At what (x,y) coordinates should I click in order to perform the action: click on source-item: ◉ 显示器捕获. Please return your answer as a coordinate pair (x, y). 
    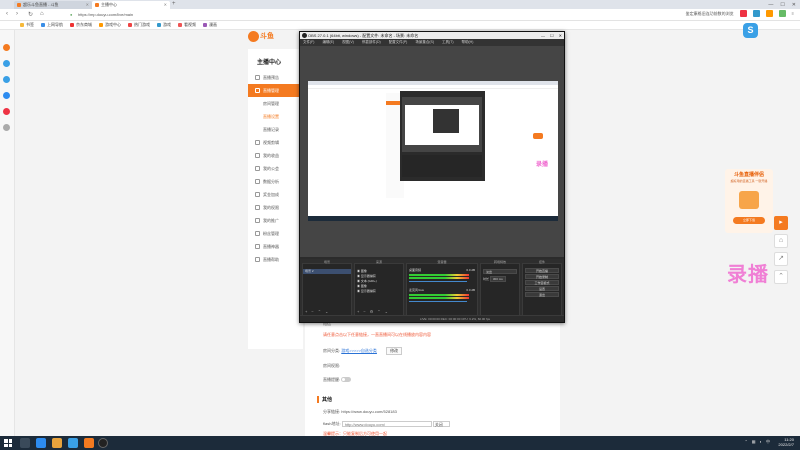
    Looking at the image, I should click on (379, 291).